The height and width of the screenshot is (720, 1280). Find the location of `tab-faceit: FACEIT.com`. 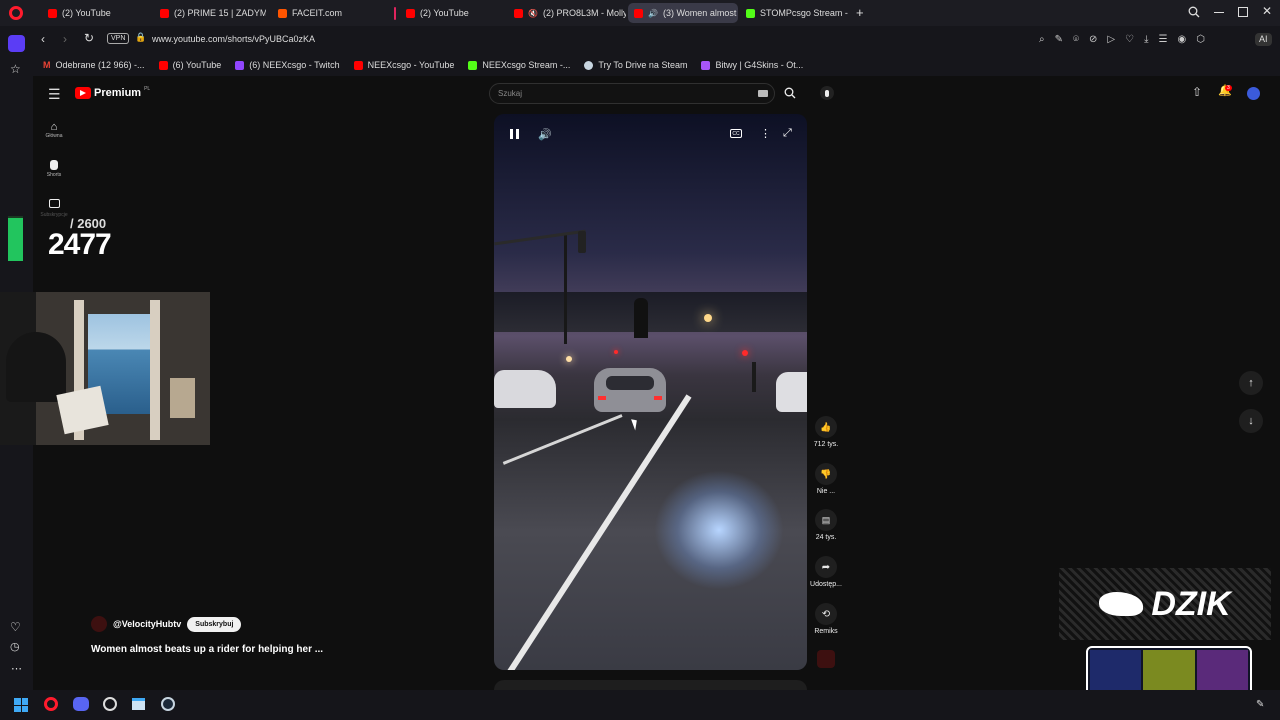

tab-faceit: FACEIT.com is located at coordinates (327, 13).